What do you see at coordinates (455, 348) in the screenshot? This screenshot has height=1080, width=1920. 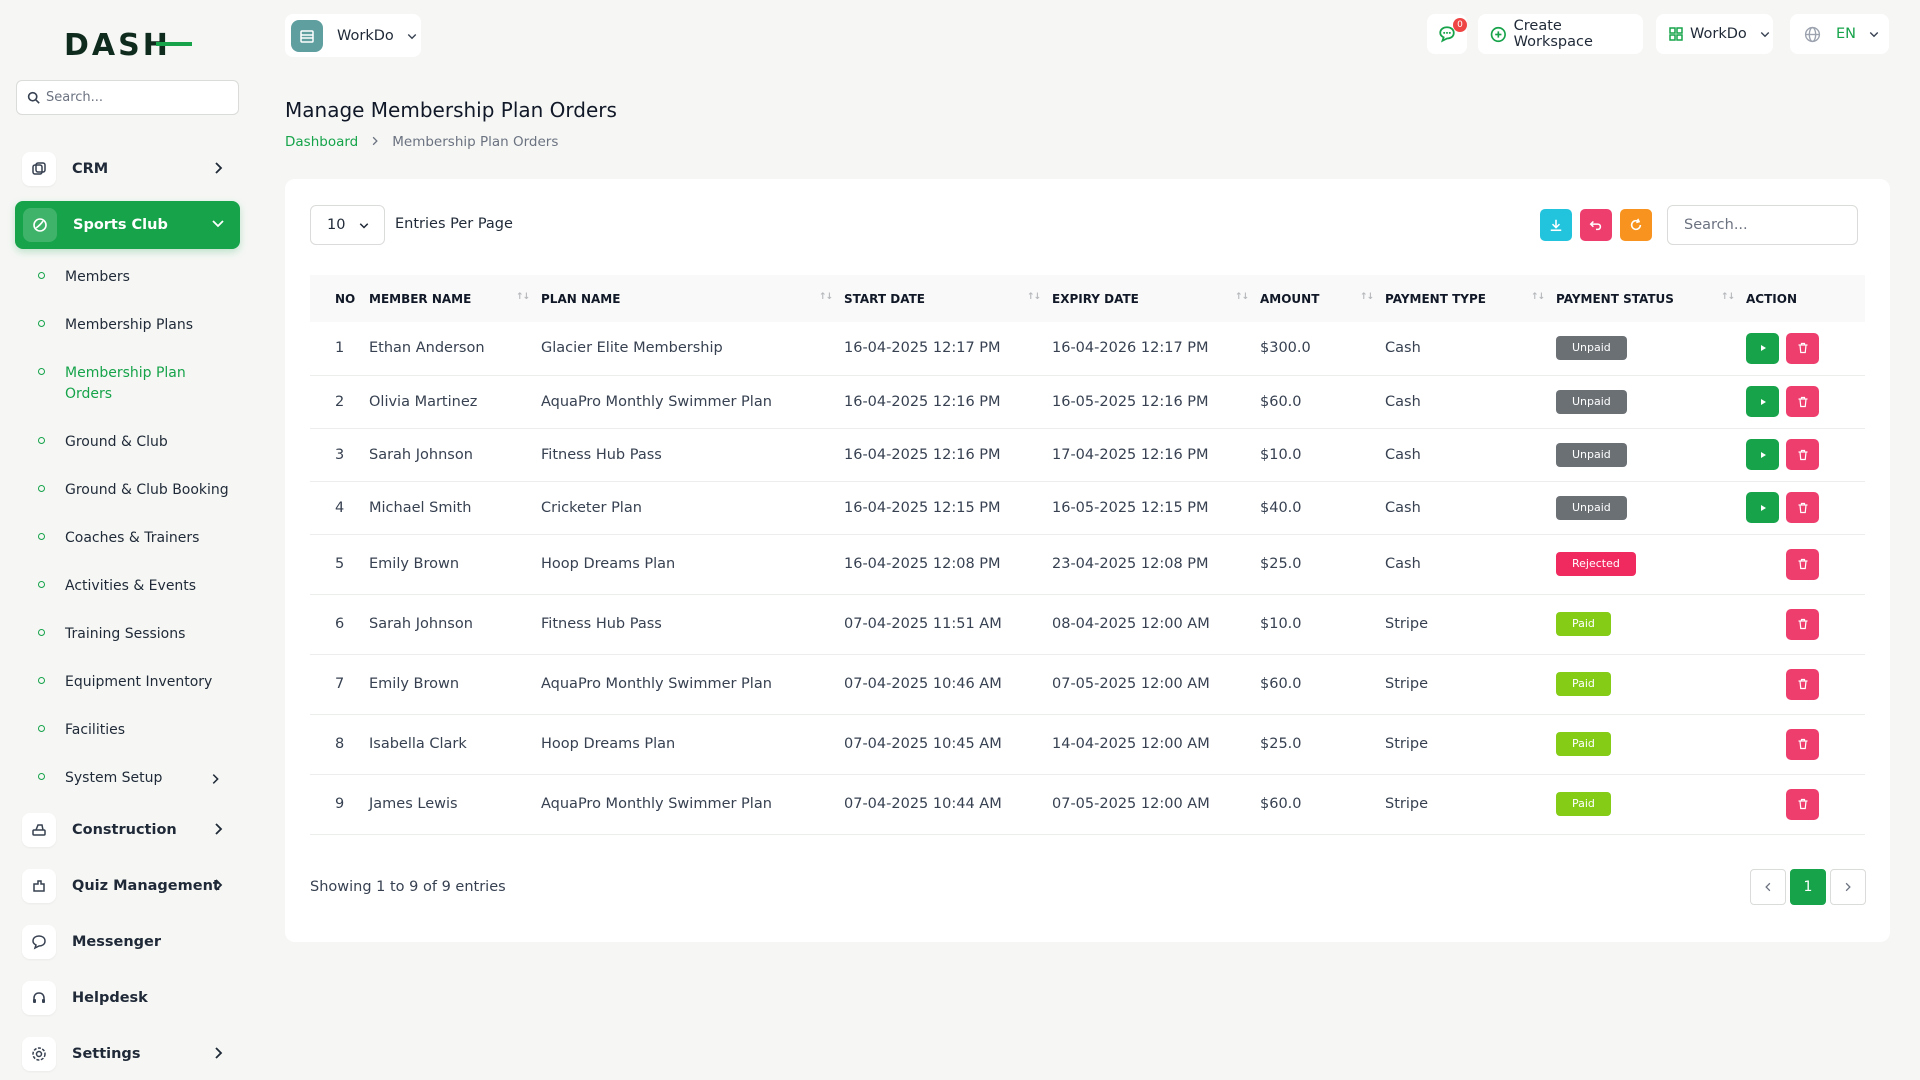 I see `cell-member-name: Ethan Anderson` at bounding box center [455, 348].